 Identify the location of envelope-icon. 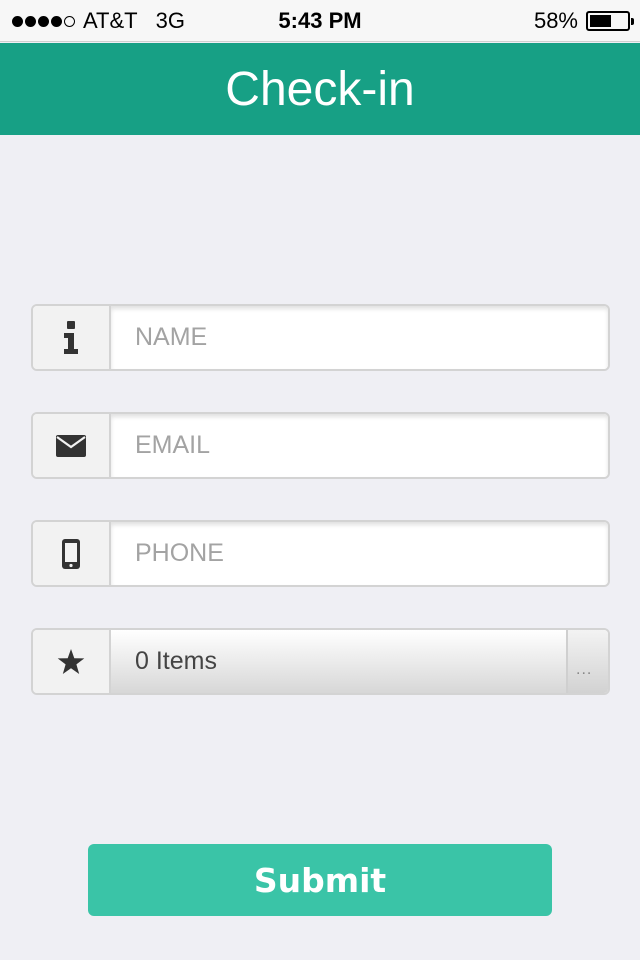
(72, 445).